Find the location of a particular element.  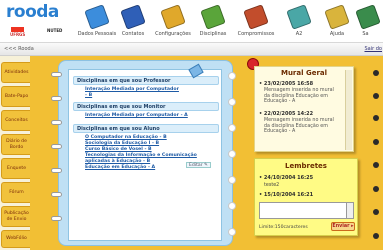

reminder-textarea is located at coordinates (303, 210).